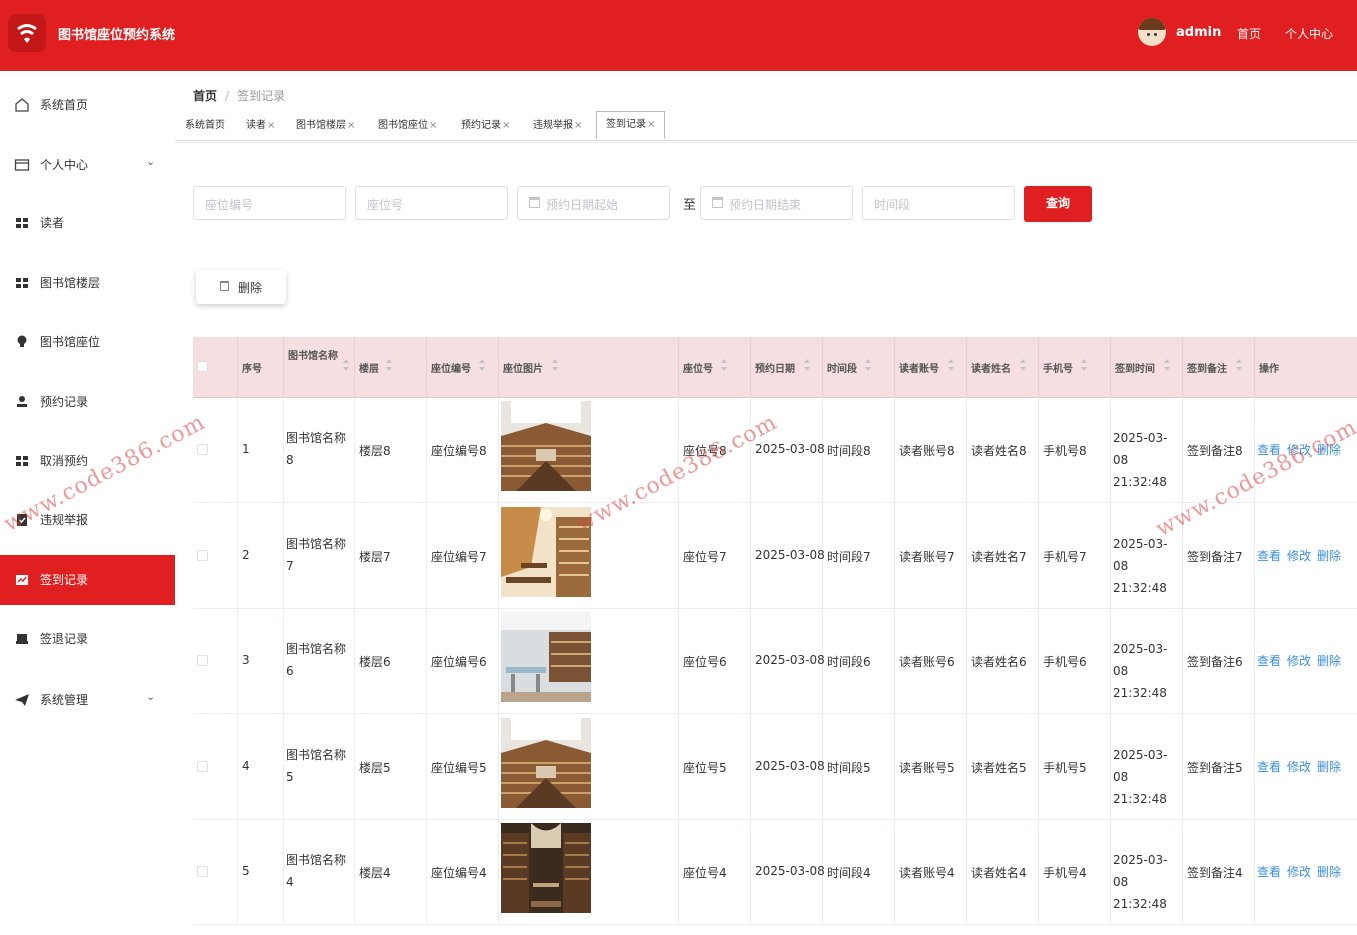  I want to click on column-header: 预约日期, so click(787, 367).